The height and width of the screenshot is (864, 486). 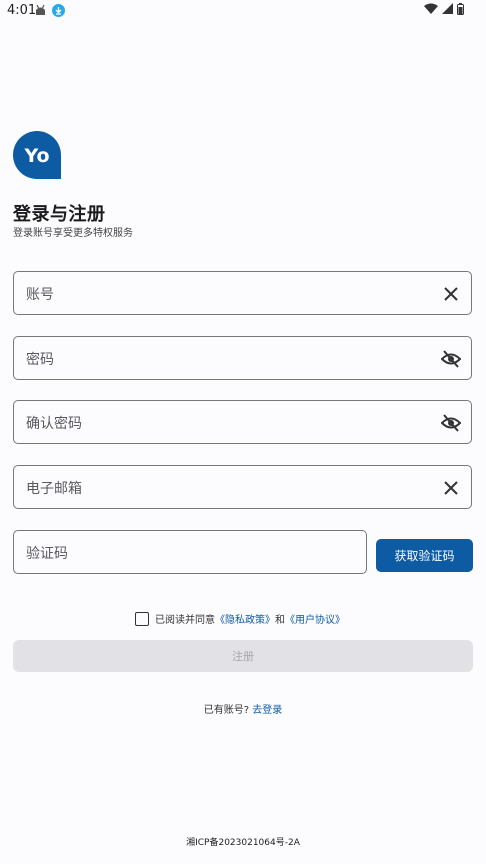 I want to click on page-title: 登录与注册, so click(x=59, y=214).